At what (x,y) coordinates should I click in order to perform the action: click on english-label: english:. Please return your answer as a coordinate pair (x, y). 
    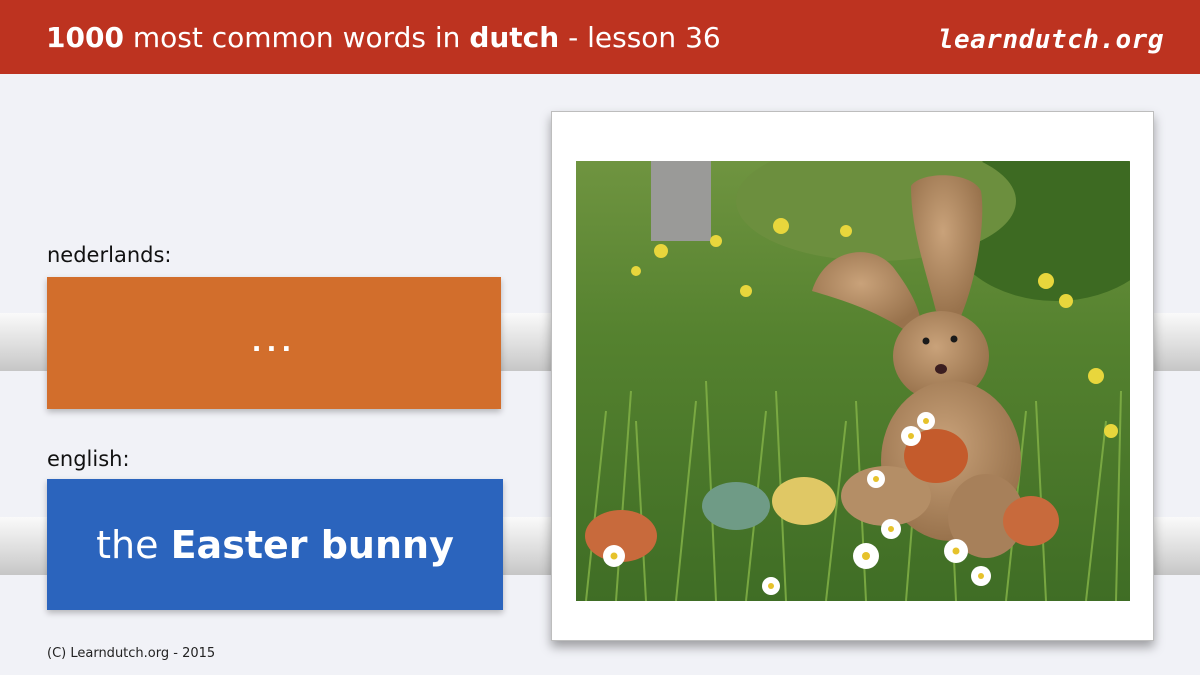
    Looking at the image, I should click on (88, 459).